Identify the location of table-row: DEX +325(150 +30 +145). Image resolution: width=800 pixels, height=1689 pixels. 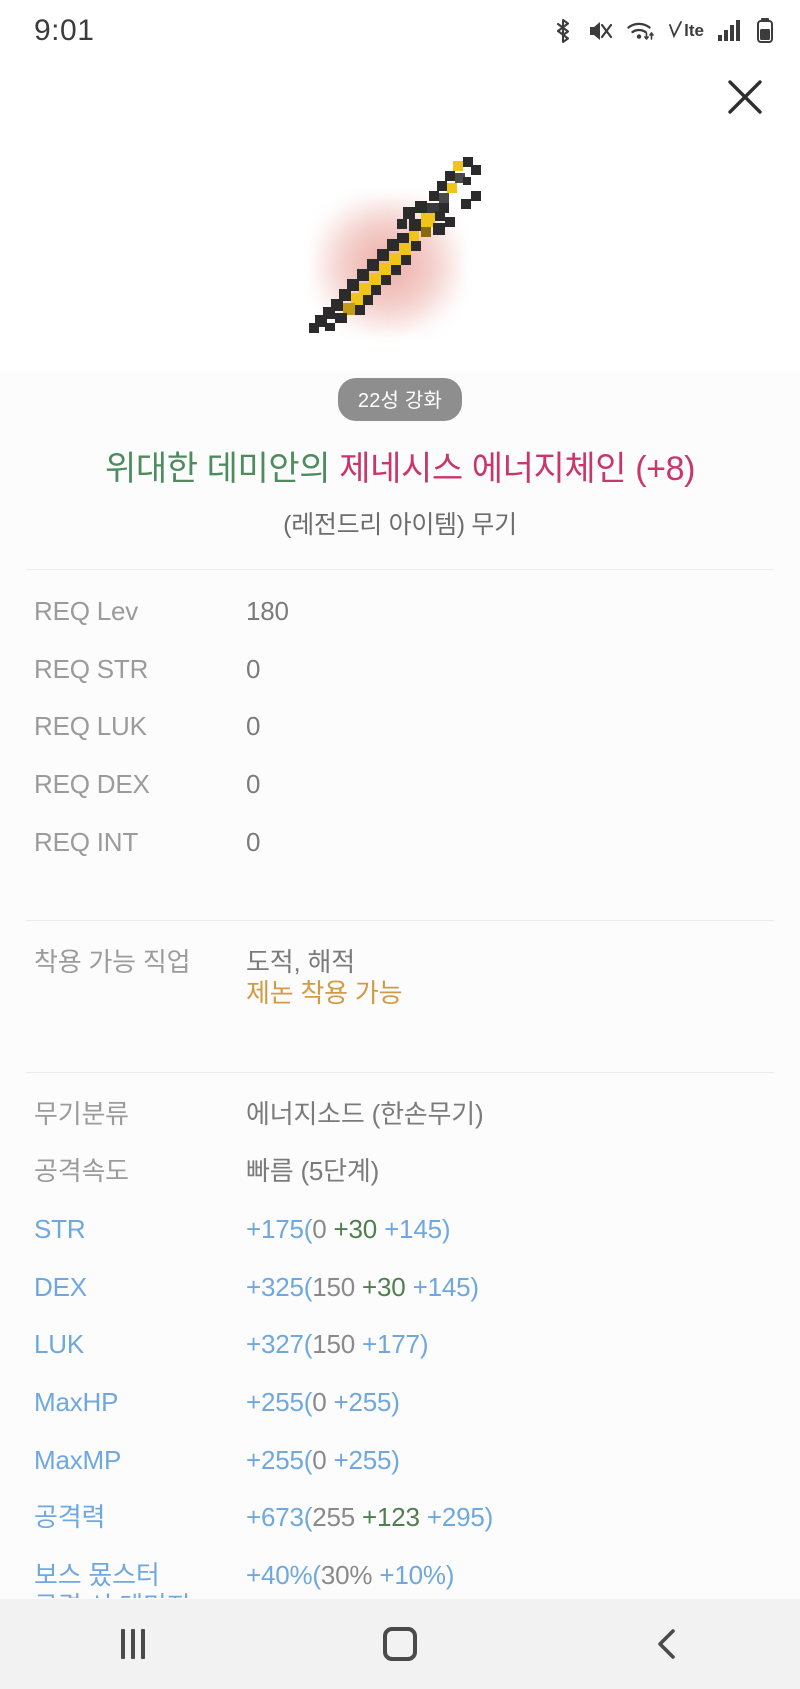
(400, 1287).